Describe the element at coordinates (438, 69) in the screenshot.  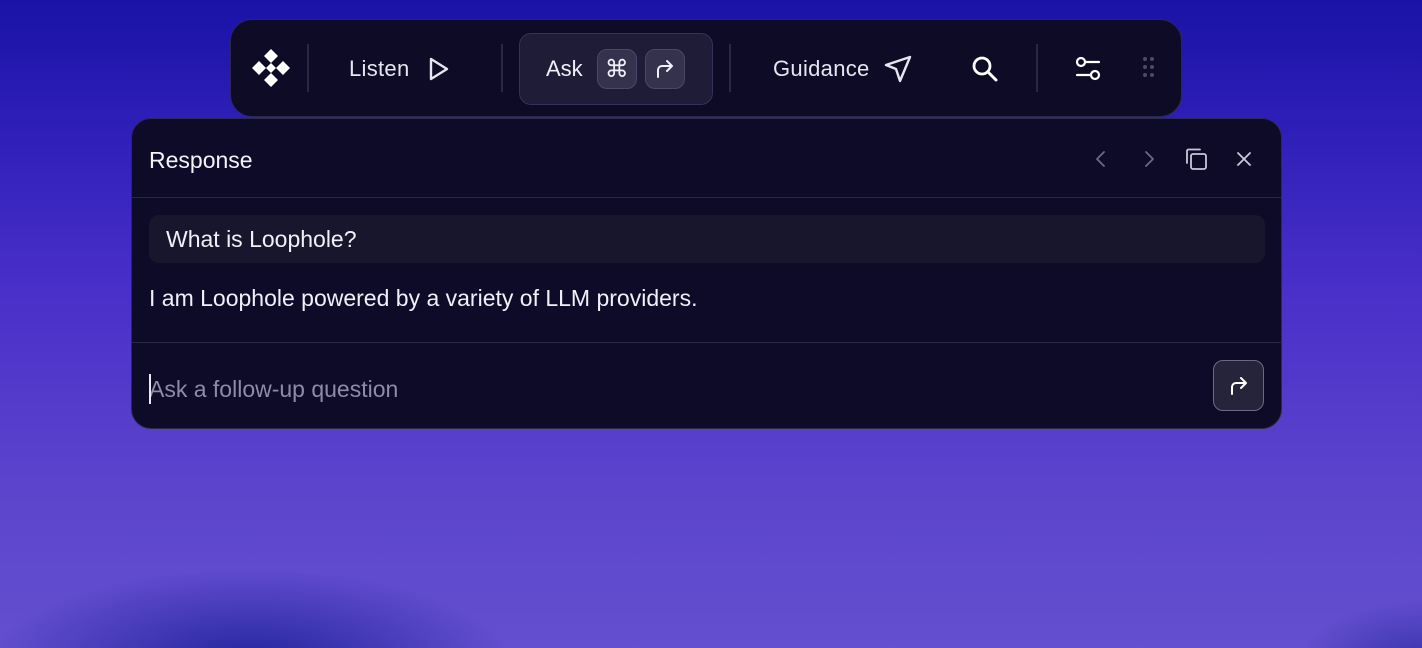
I see `play-icon` at that location.